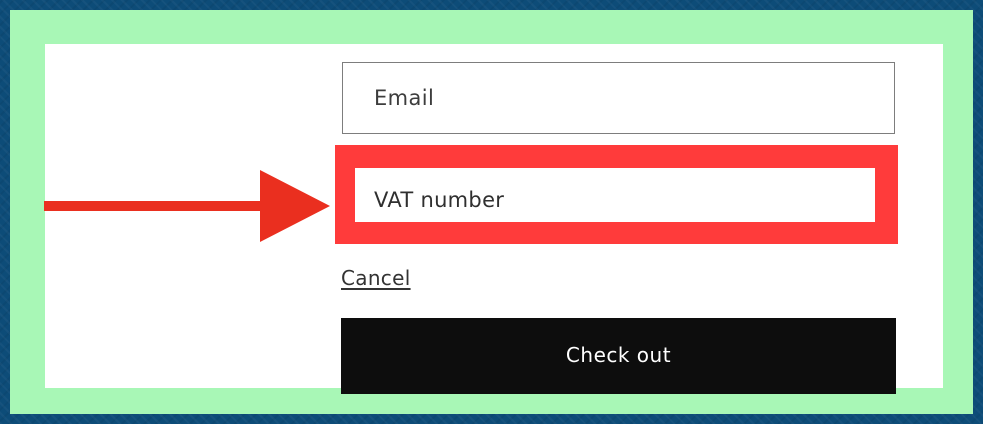  What do you see at coordinates (615, 195) in the screenshot?
I see `vat-number-field: VAT number` at bounding box center [615, 195].